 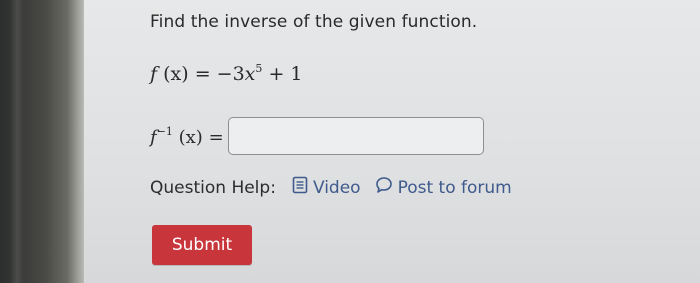 What do you see at coordinates (386, 187) in the screenshot?
I see `speech-bubble-icon` at bounding box center [386, 187].